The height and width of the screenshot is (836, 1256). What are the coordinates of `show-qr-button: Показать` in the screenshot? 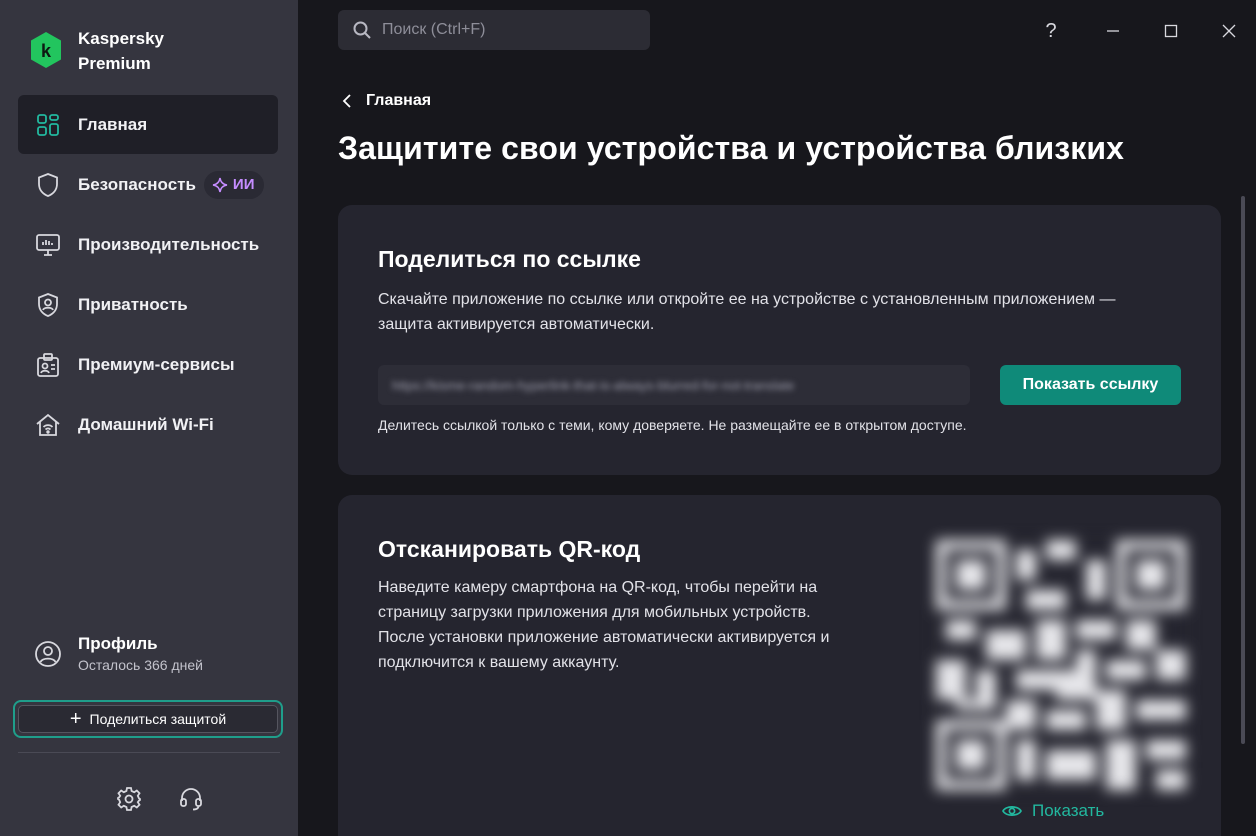 It's located at (1053, 811).